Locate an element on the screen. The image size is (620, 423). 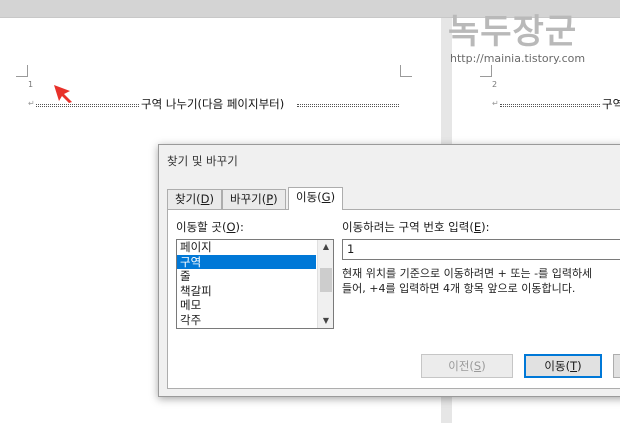
page-number-mark: 2 is located at coordinates (495, 84).